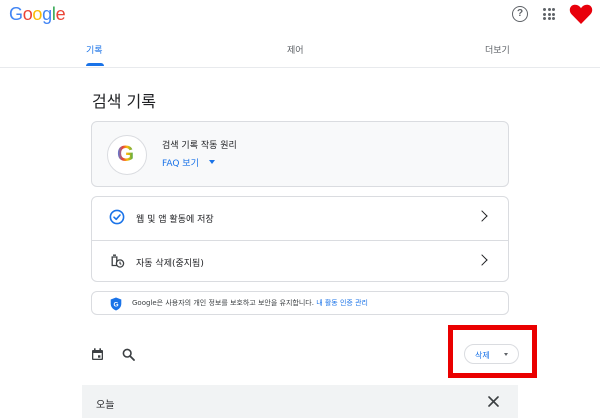  I want to click on help-icon: ?, so click(520, 14).